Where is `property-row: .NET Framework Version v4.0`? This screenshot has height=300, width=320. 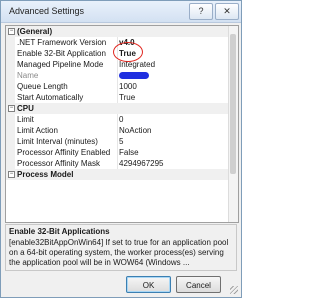
property-row: .NET Framework Version v4.0 is located at coordinates (117, 42).